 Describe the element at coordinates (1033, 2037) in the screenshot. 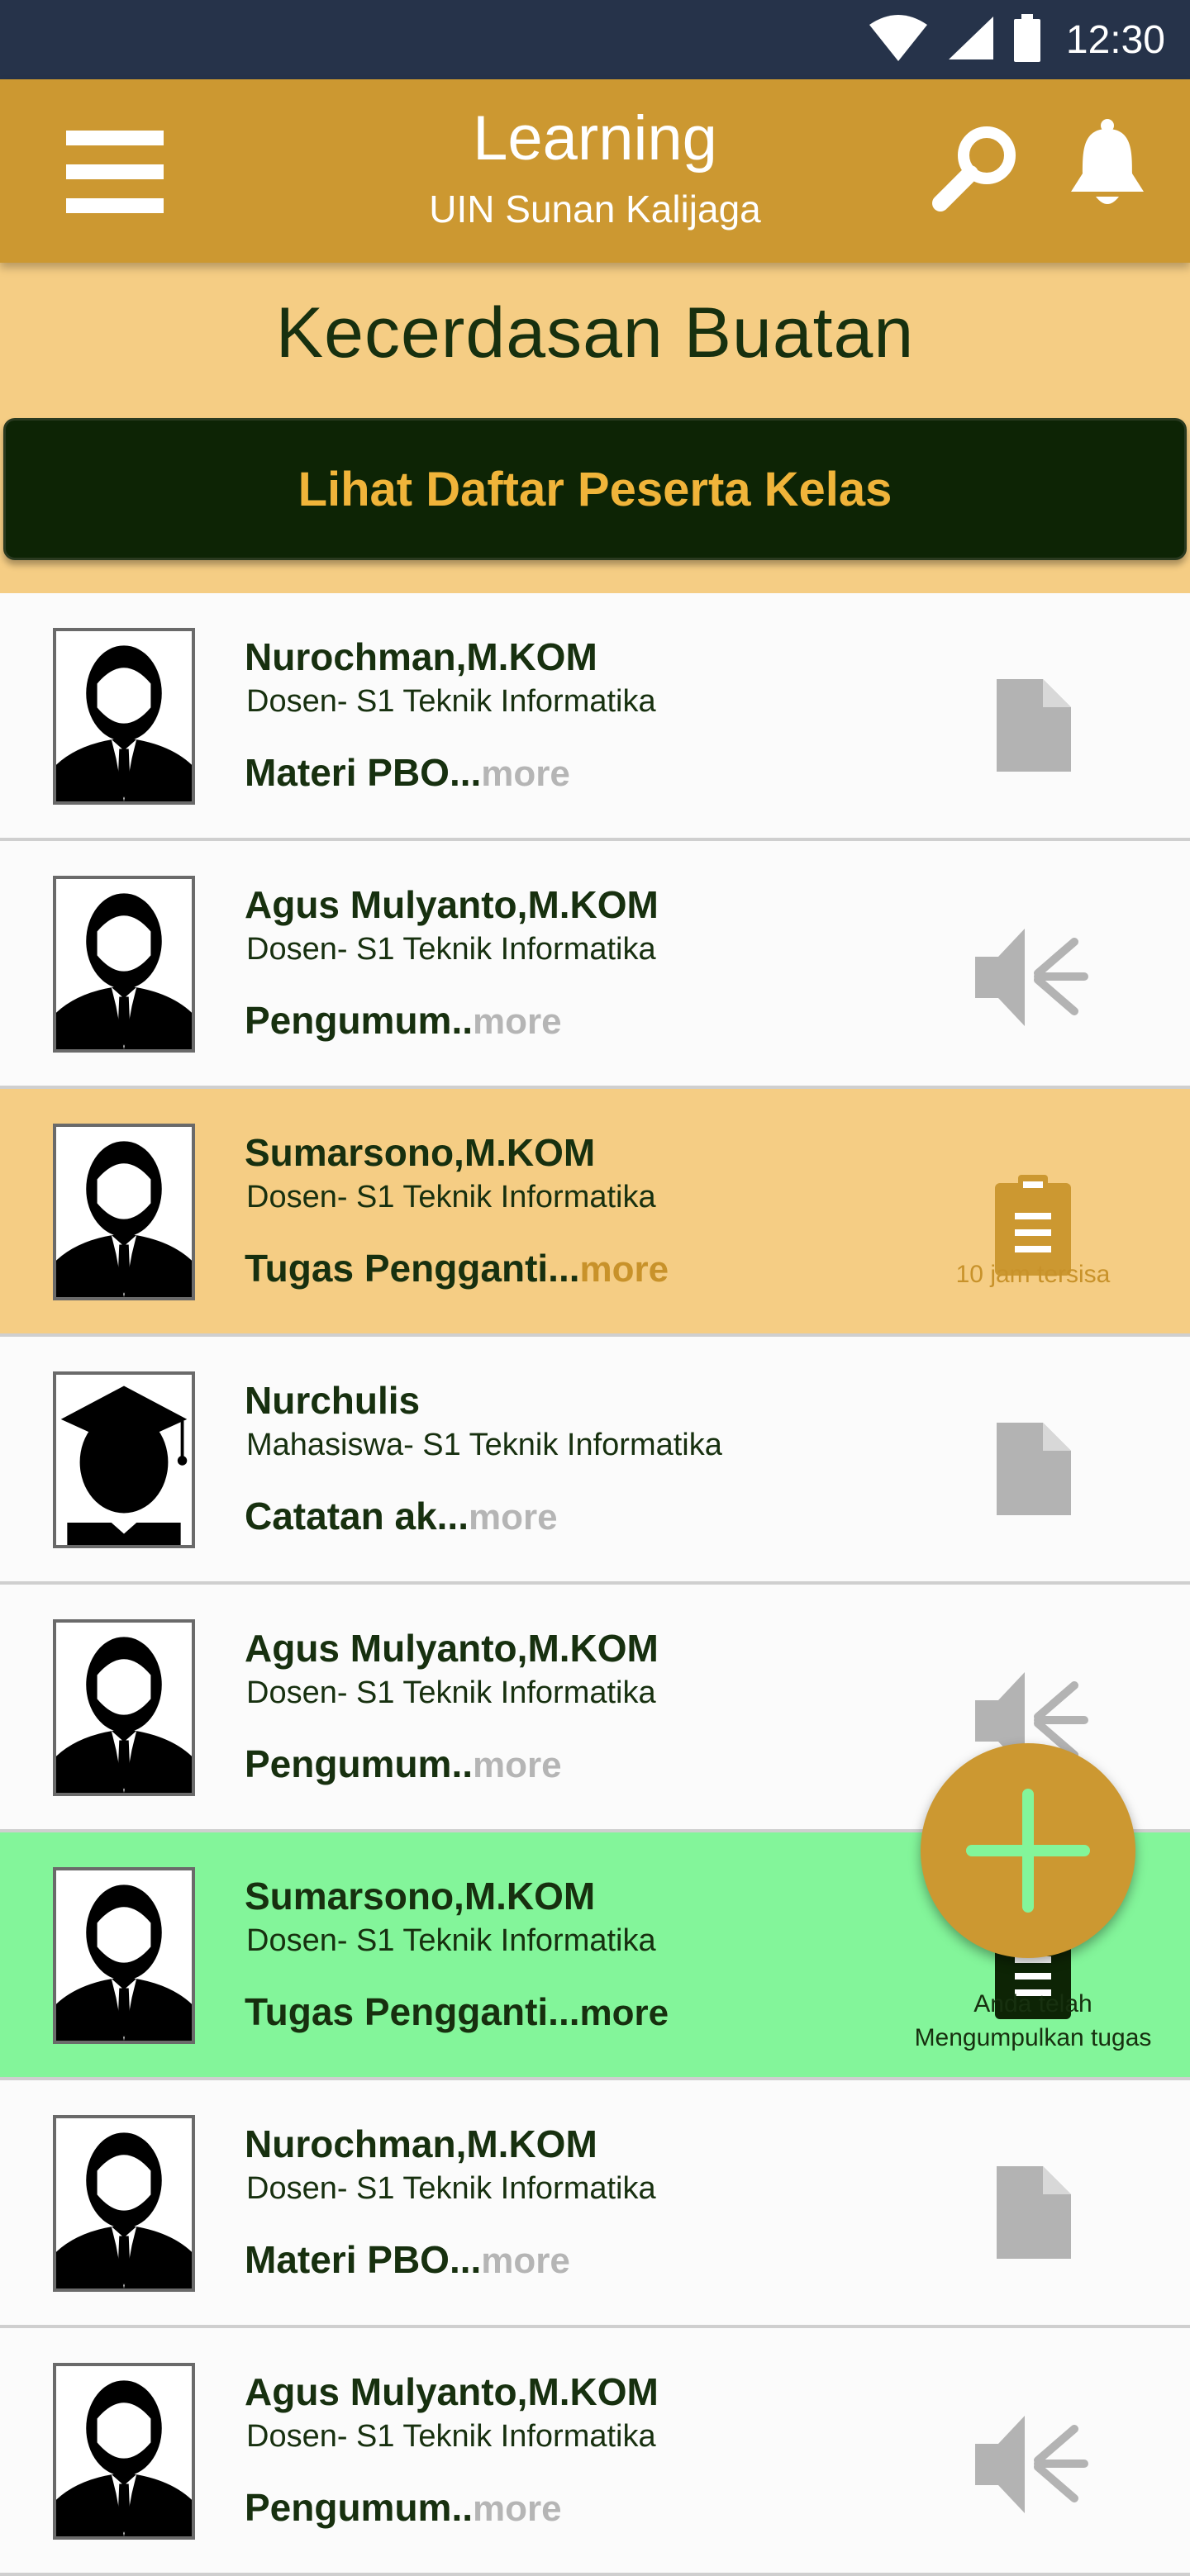

I see `submitted-caption-line: Mengumpulkan tugas` at that location.